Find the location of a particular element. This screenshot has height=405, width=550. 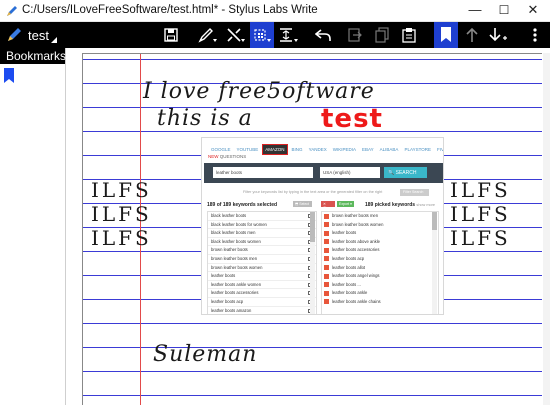

pen-tool-button is located at coordinates (208, 35).